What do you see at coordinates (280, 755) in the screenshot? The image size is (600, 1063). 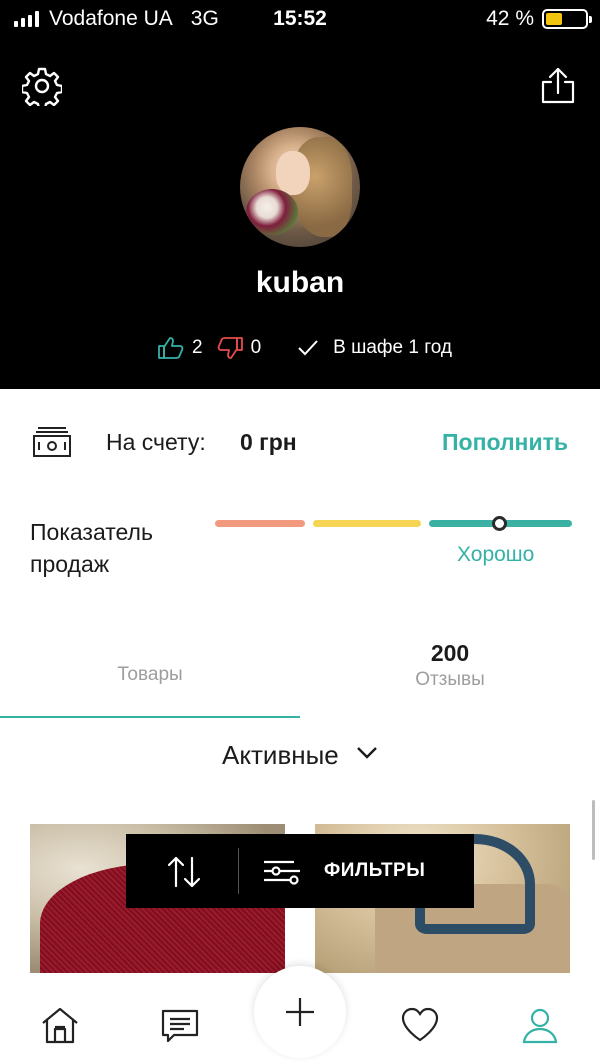 I see `status-filter-label: Активные` at bounding box center [280, 755].